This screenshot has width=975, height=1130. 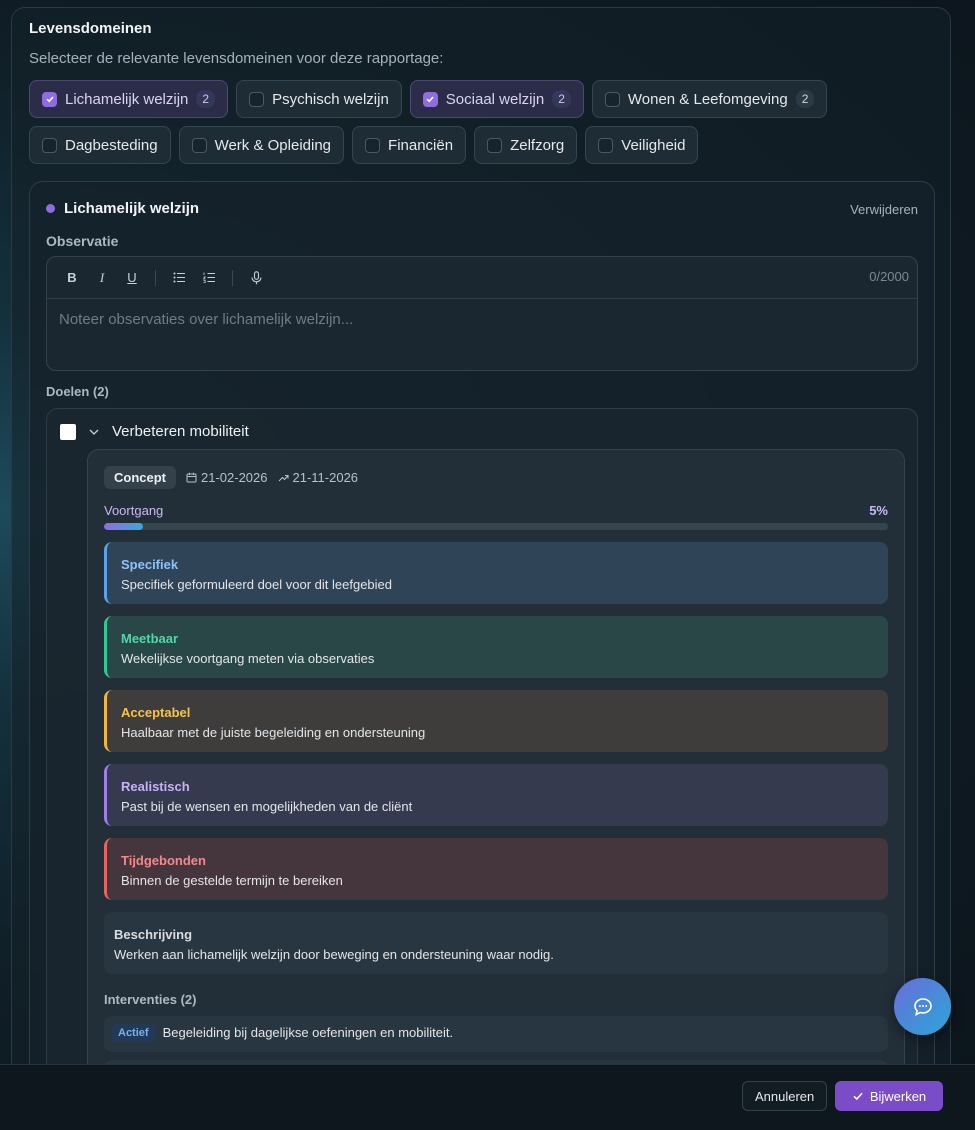 I want to click on intervention-status-badge: Actief, so click(x=133, y=1033).